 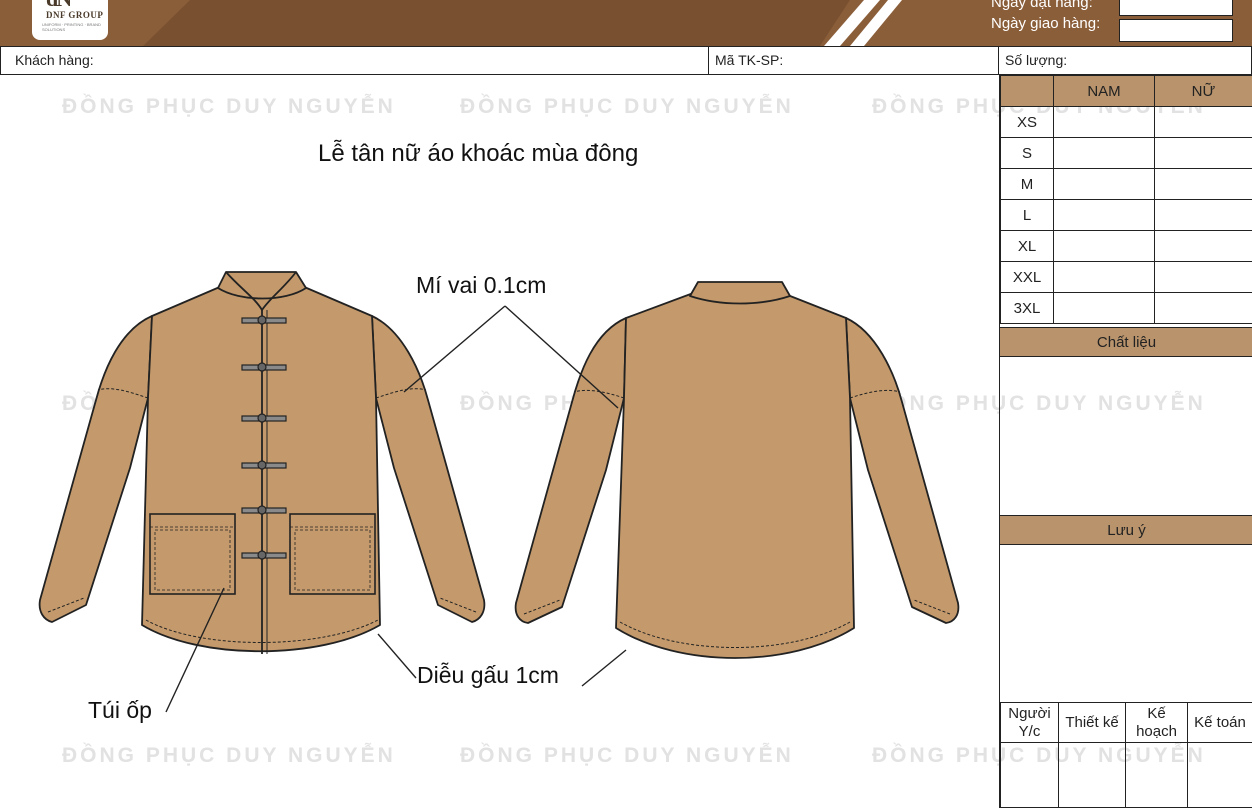 I want to click on designer-header: Thiết kế, so click(x=1092, y=722).